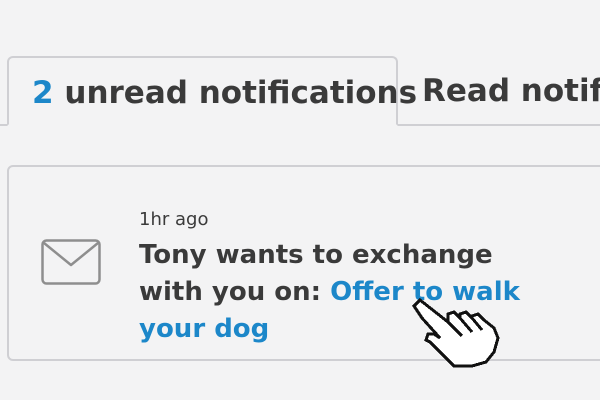 The image size is (600, 400). I want to click on tab-unread-notifications: 2 unread notifications, so click(212, 91).